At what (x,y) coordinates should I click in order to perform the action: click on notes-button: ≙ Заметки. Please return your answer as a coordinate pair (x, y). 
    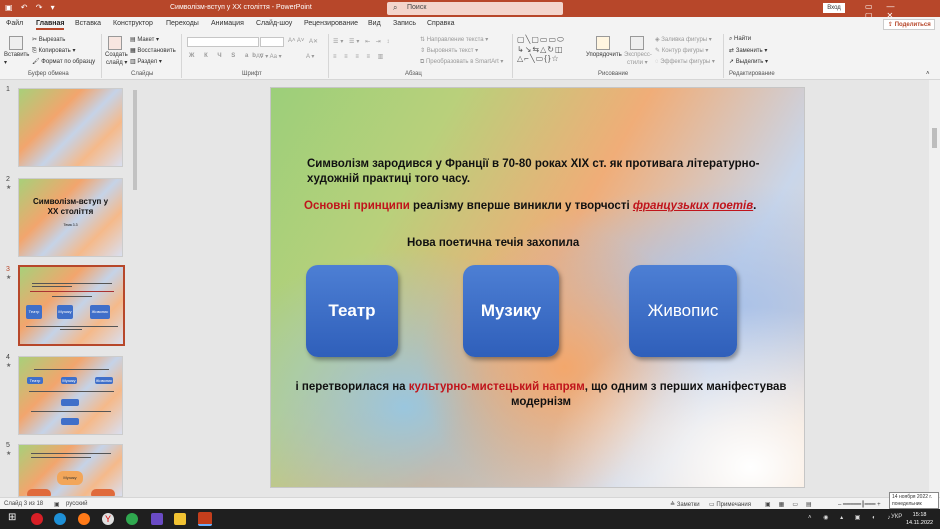
    Looking at the image, I should click on (685, 504).